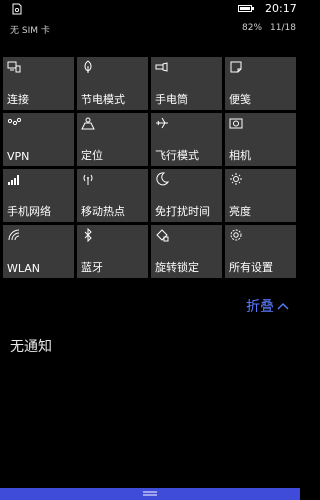  I want to click on chevron-up-icon, so click(283, 306).